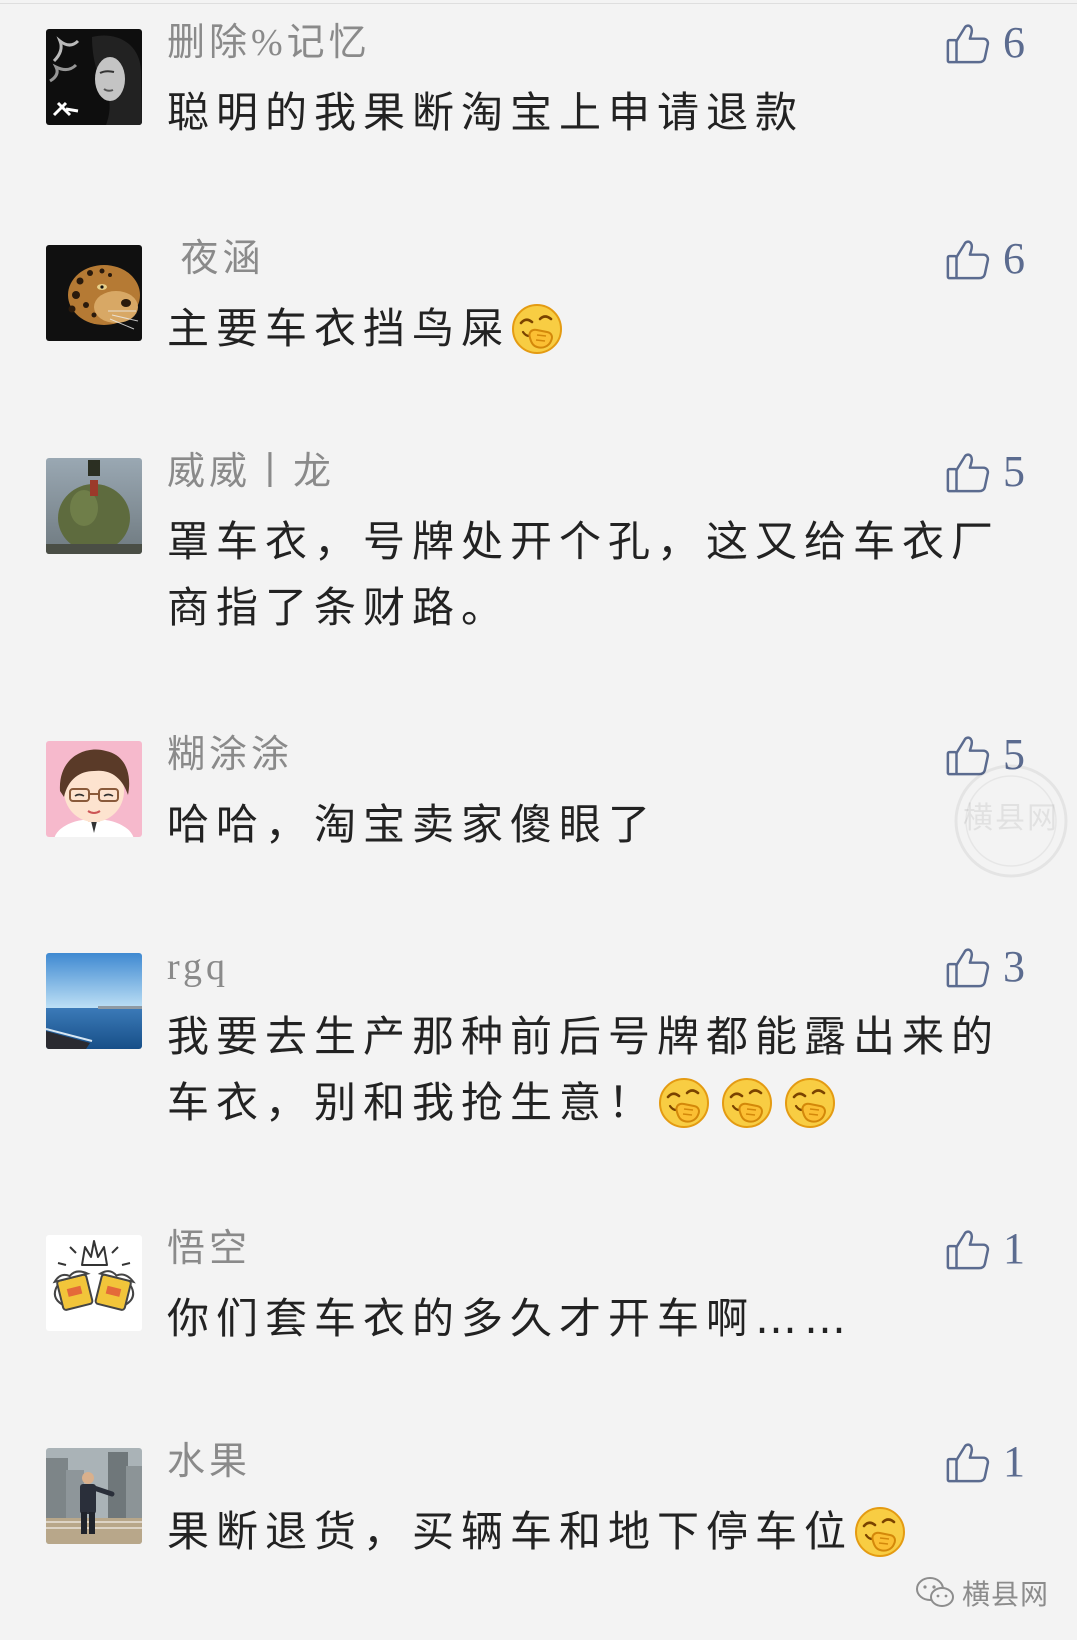 The width and height of the screenshot is (1077, 1640). I want to click on comment-text: 果断退货，买辆车和地下停车位, so click(541, 1532).